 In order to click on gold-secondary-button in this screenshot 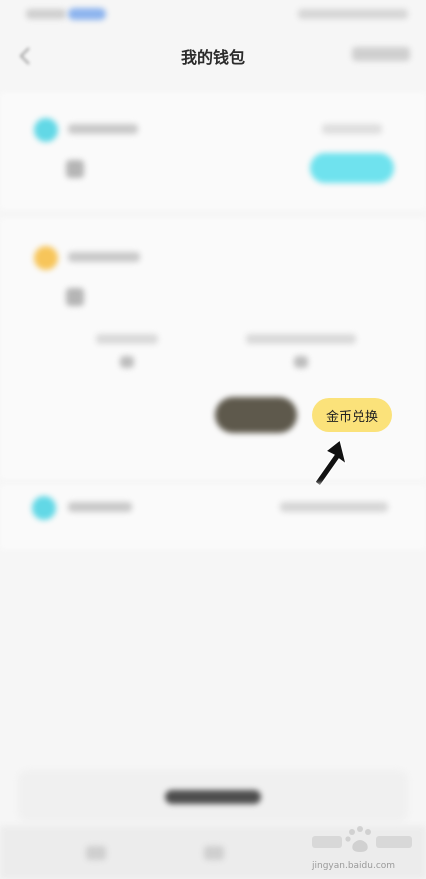, I will do `click(256, 415)`.